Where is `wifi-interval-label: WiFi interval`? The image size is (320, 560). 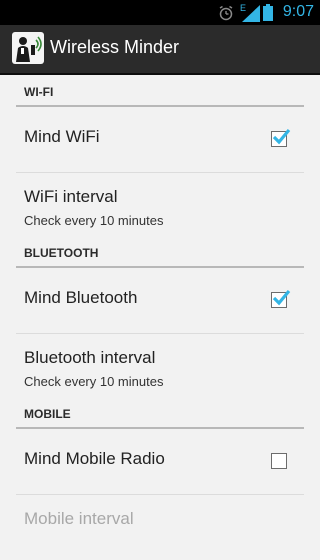 wifi-interval-label: WiFi interval is located at coordinates (71, 196).